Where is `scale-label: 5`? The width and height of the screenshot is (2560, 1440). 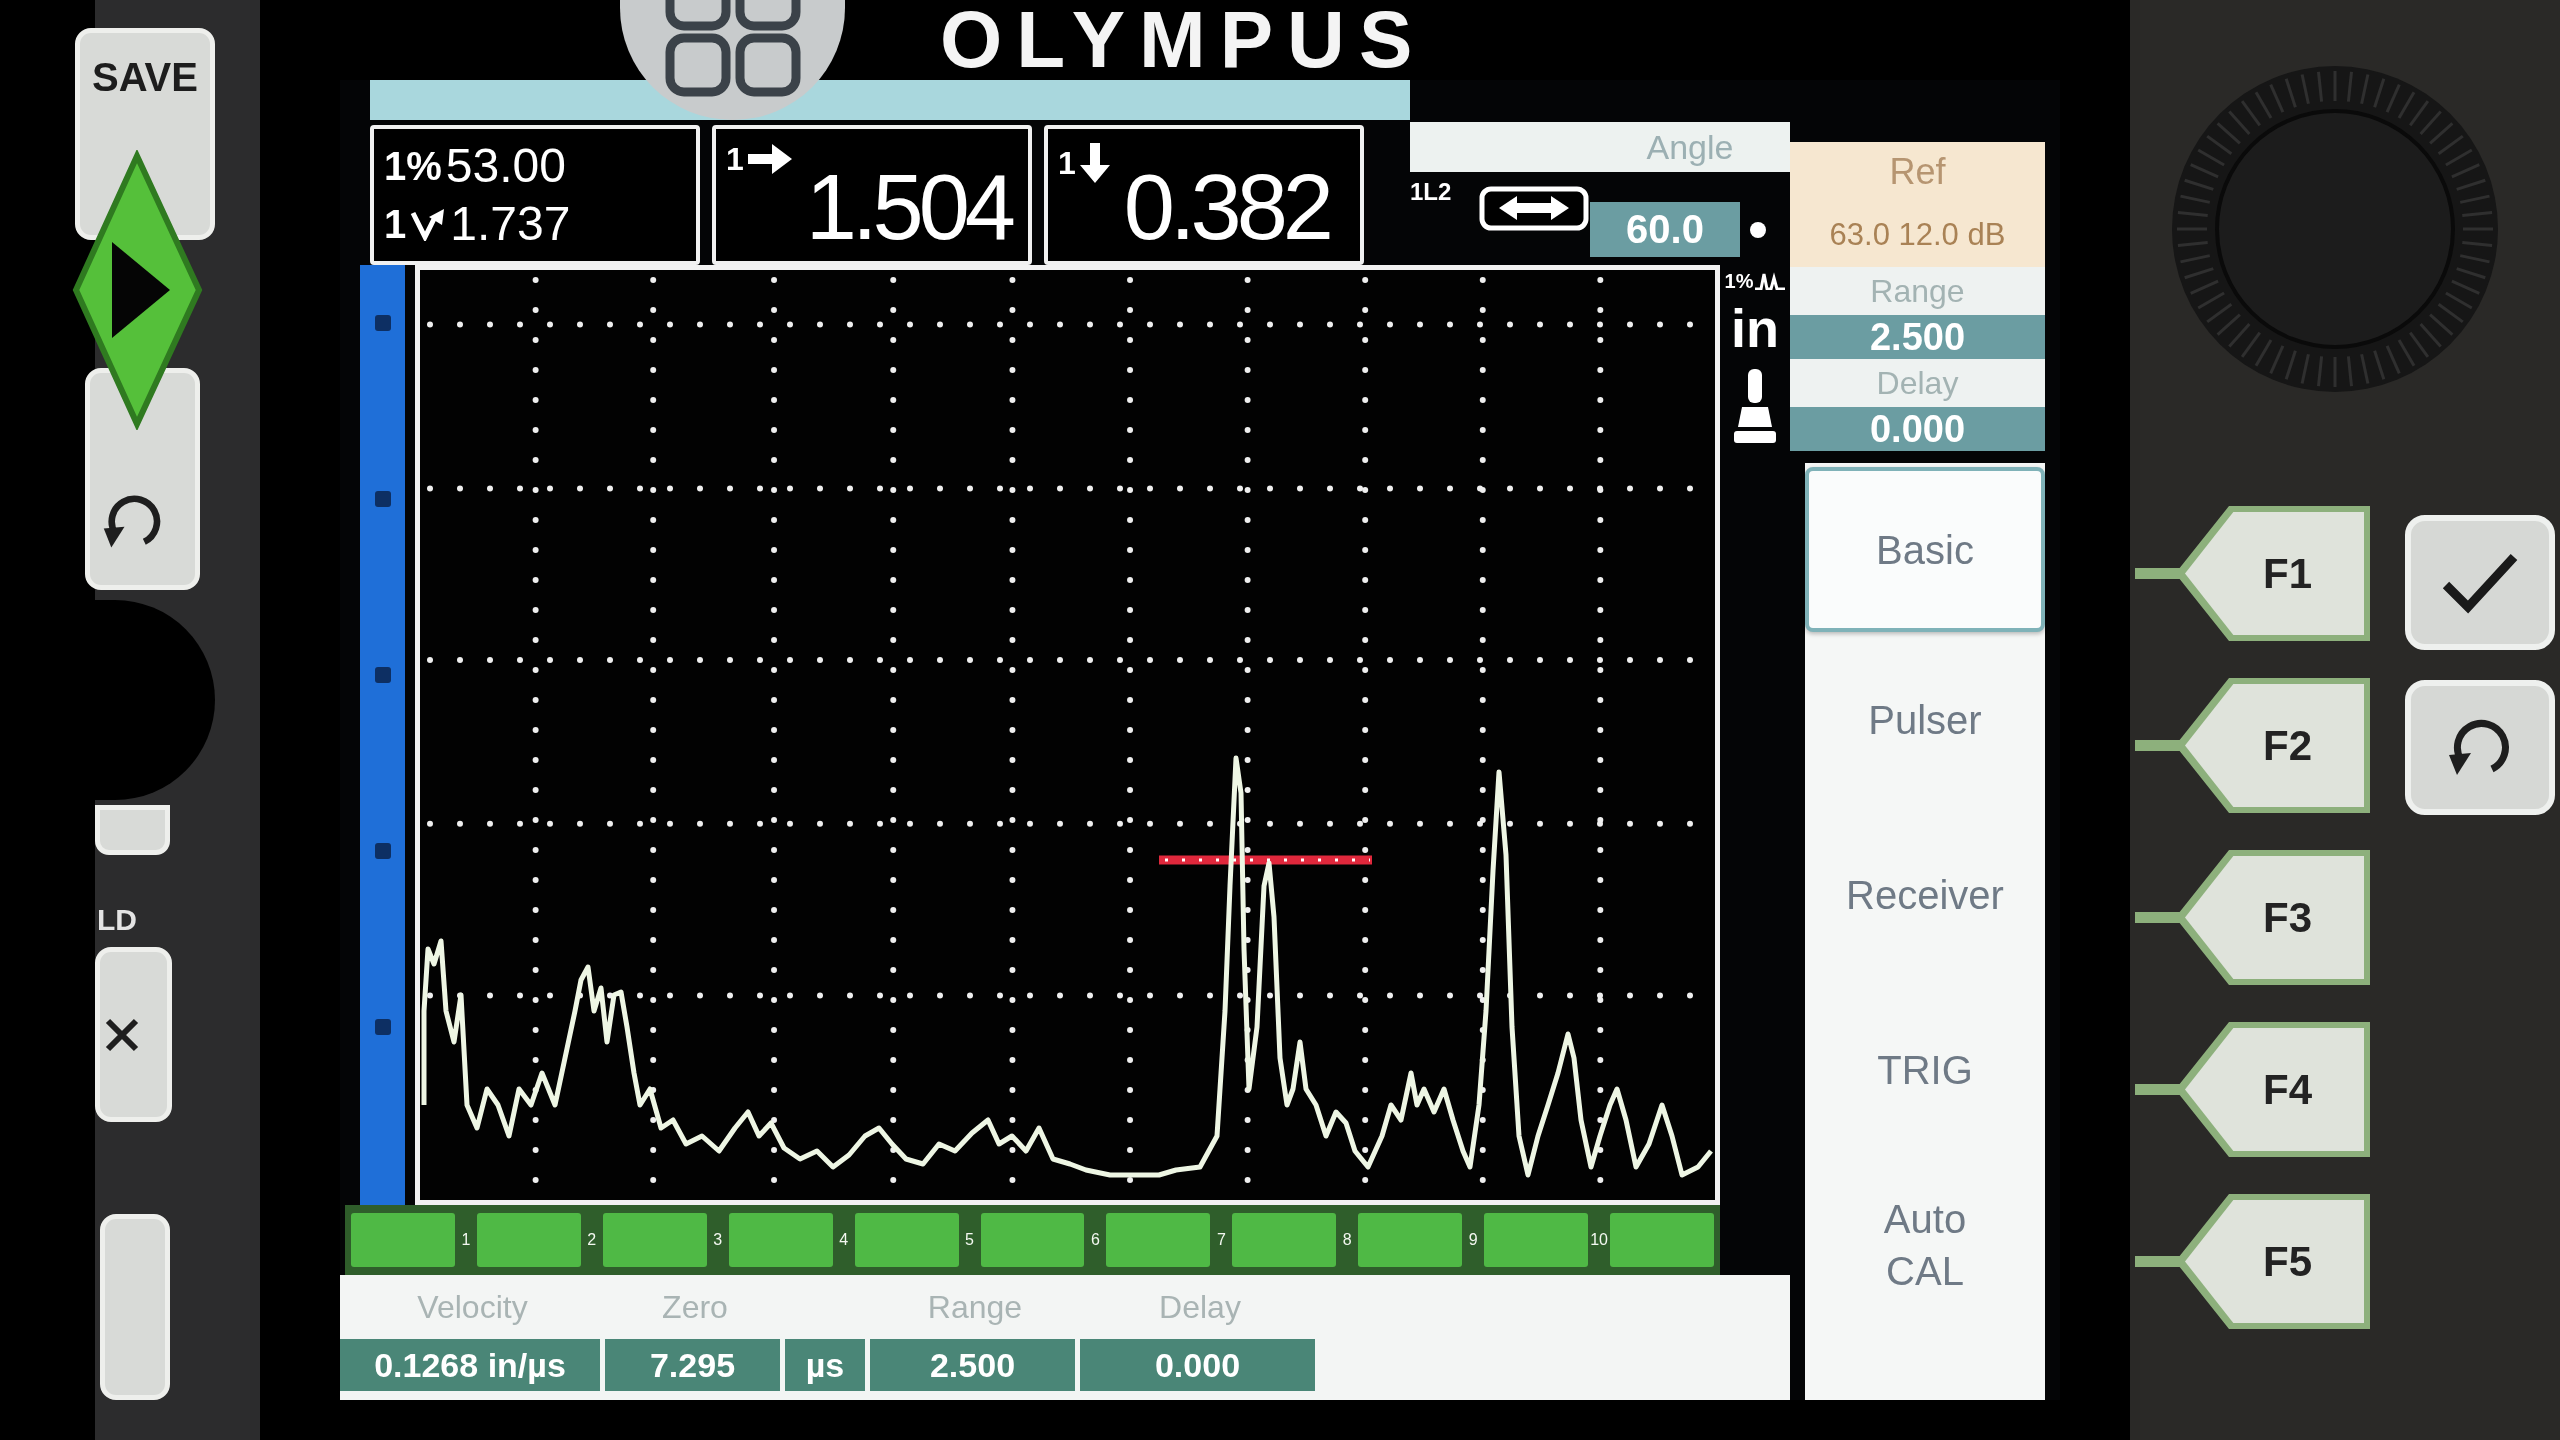 scale-label: 5 is located at coordinates (969, 1240).